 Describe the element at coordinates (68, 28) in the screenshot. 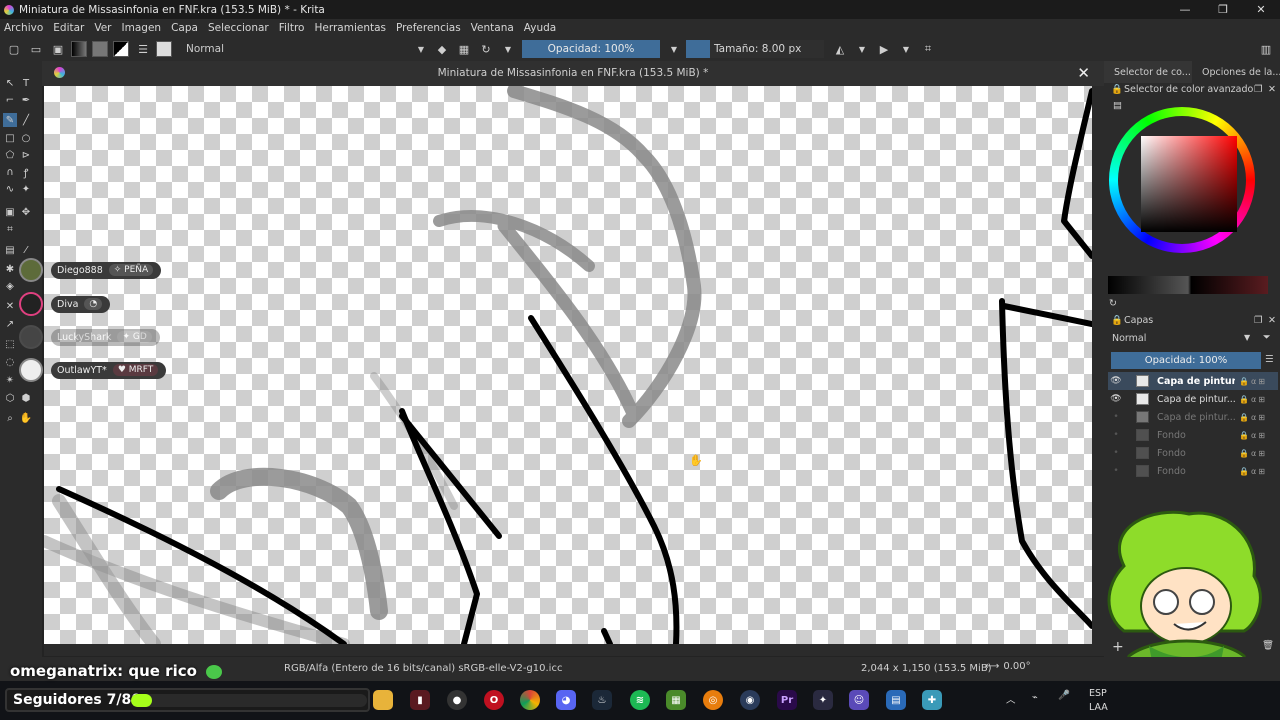

I see `menu-editar: Editar` at that location.